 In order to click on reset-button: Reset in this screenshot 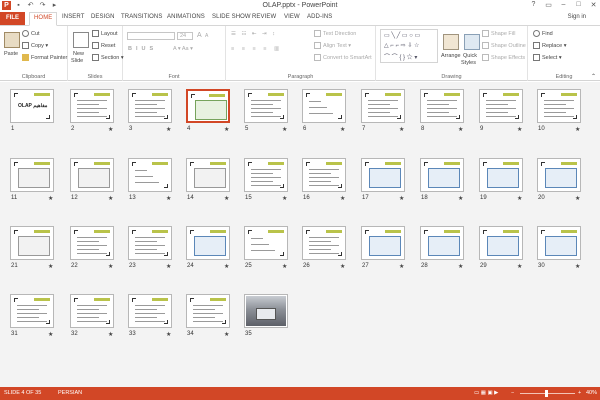, I will do `click(103, 45)`.